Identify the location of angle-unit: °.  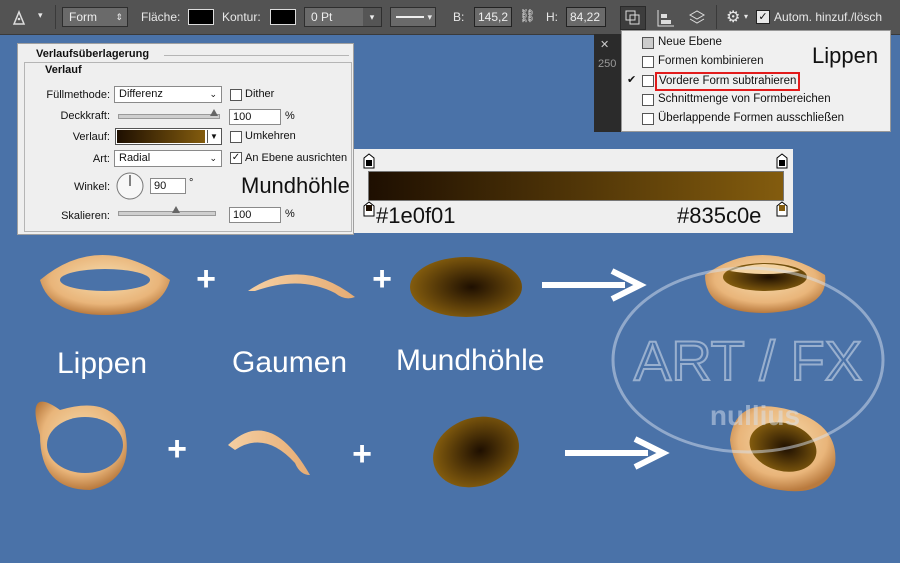
(191, 183).